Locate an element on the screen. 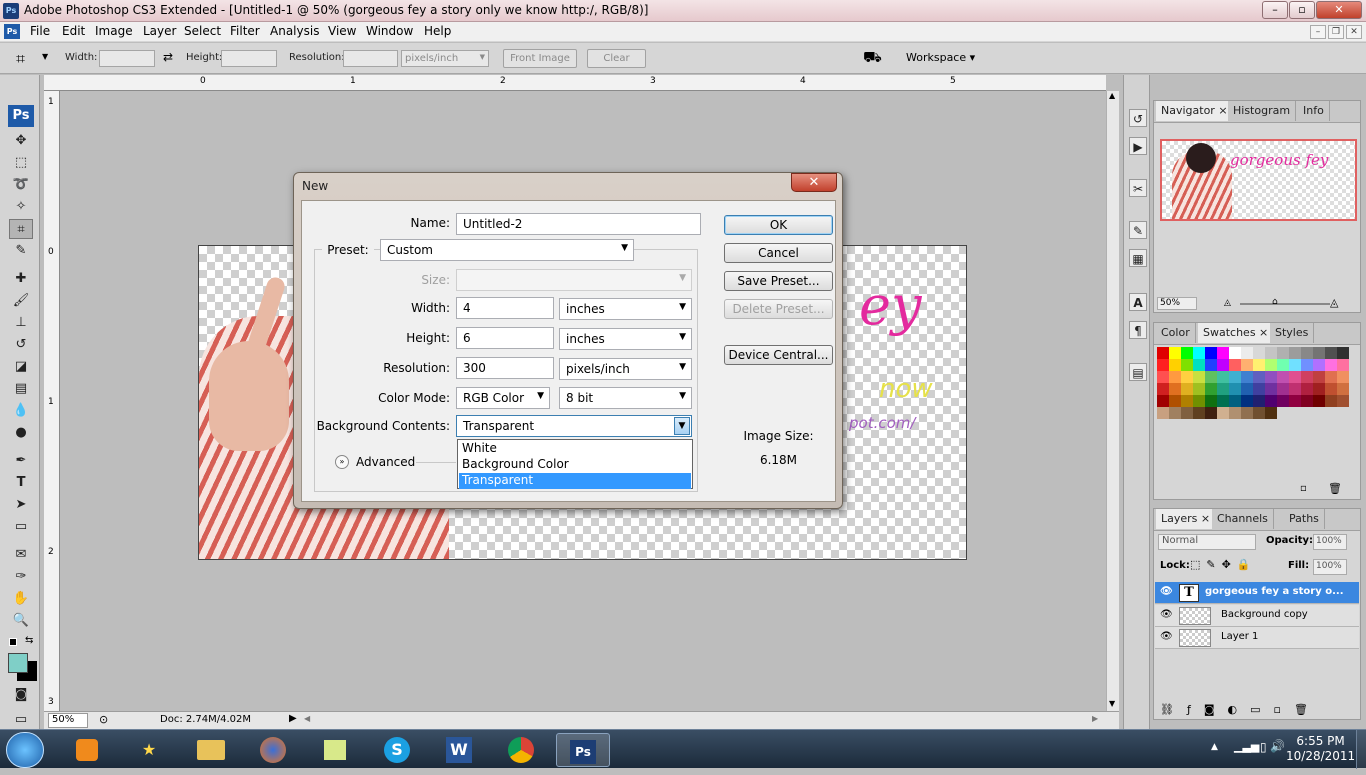 This screenshot has height=775, width=1366. tab-layers: Layers × is located at coordinates (1186, 519).